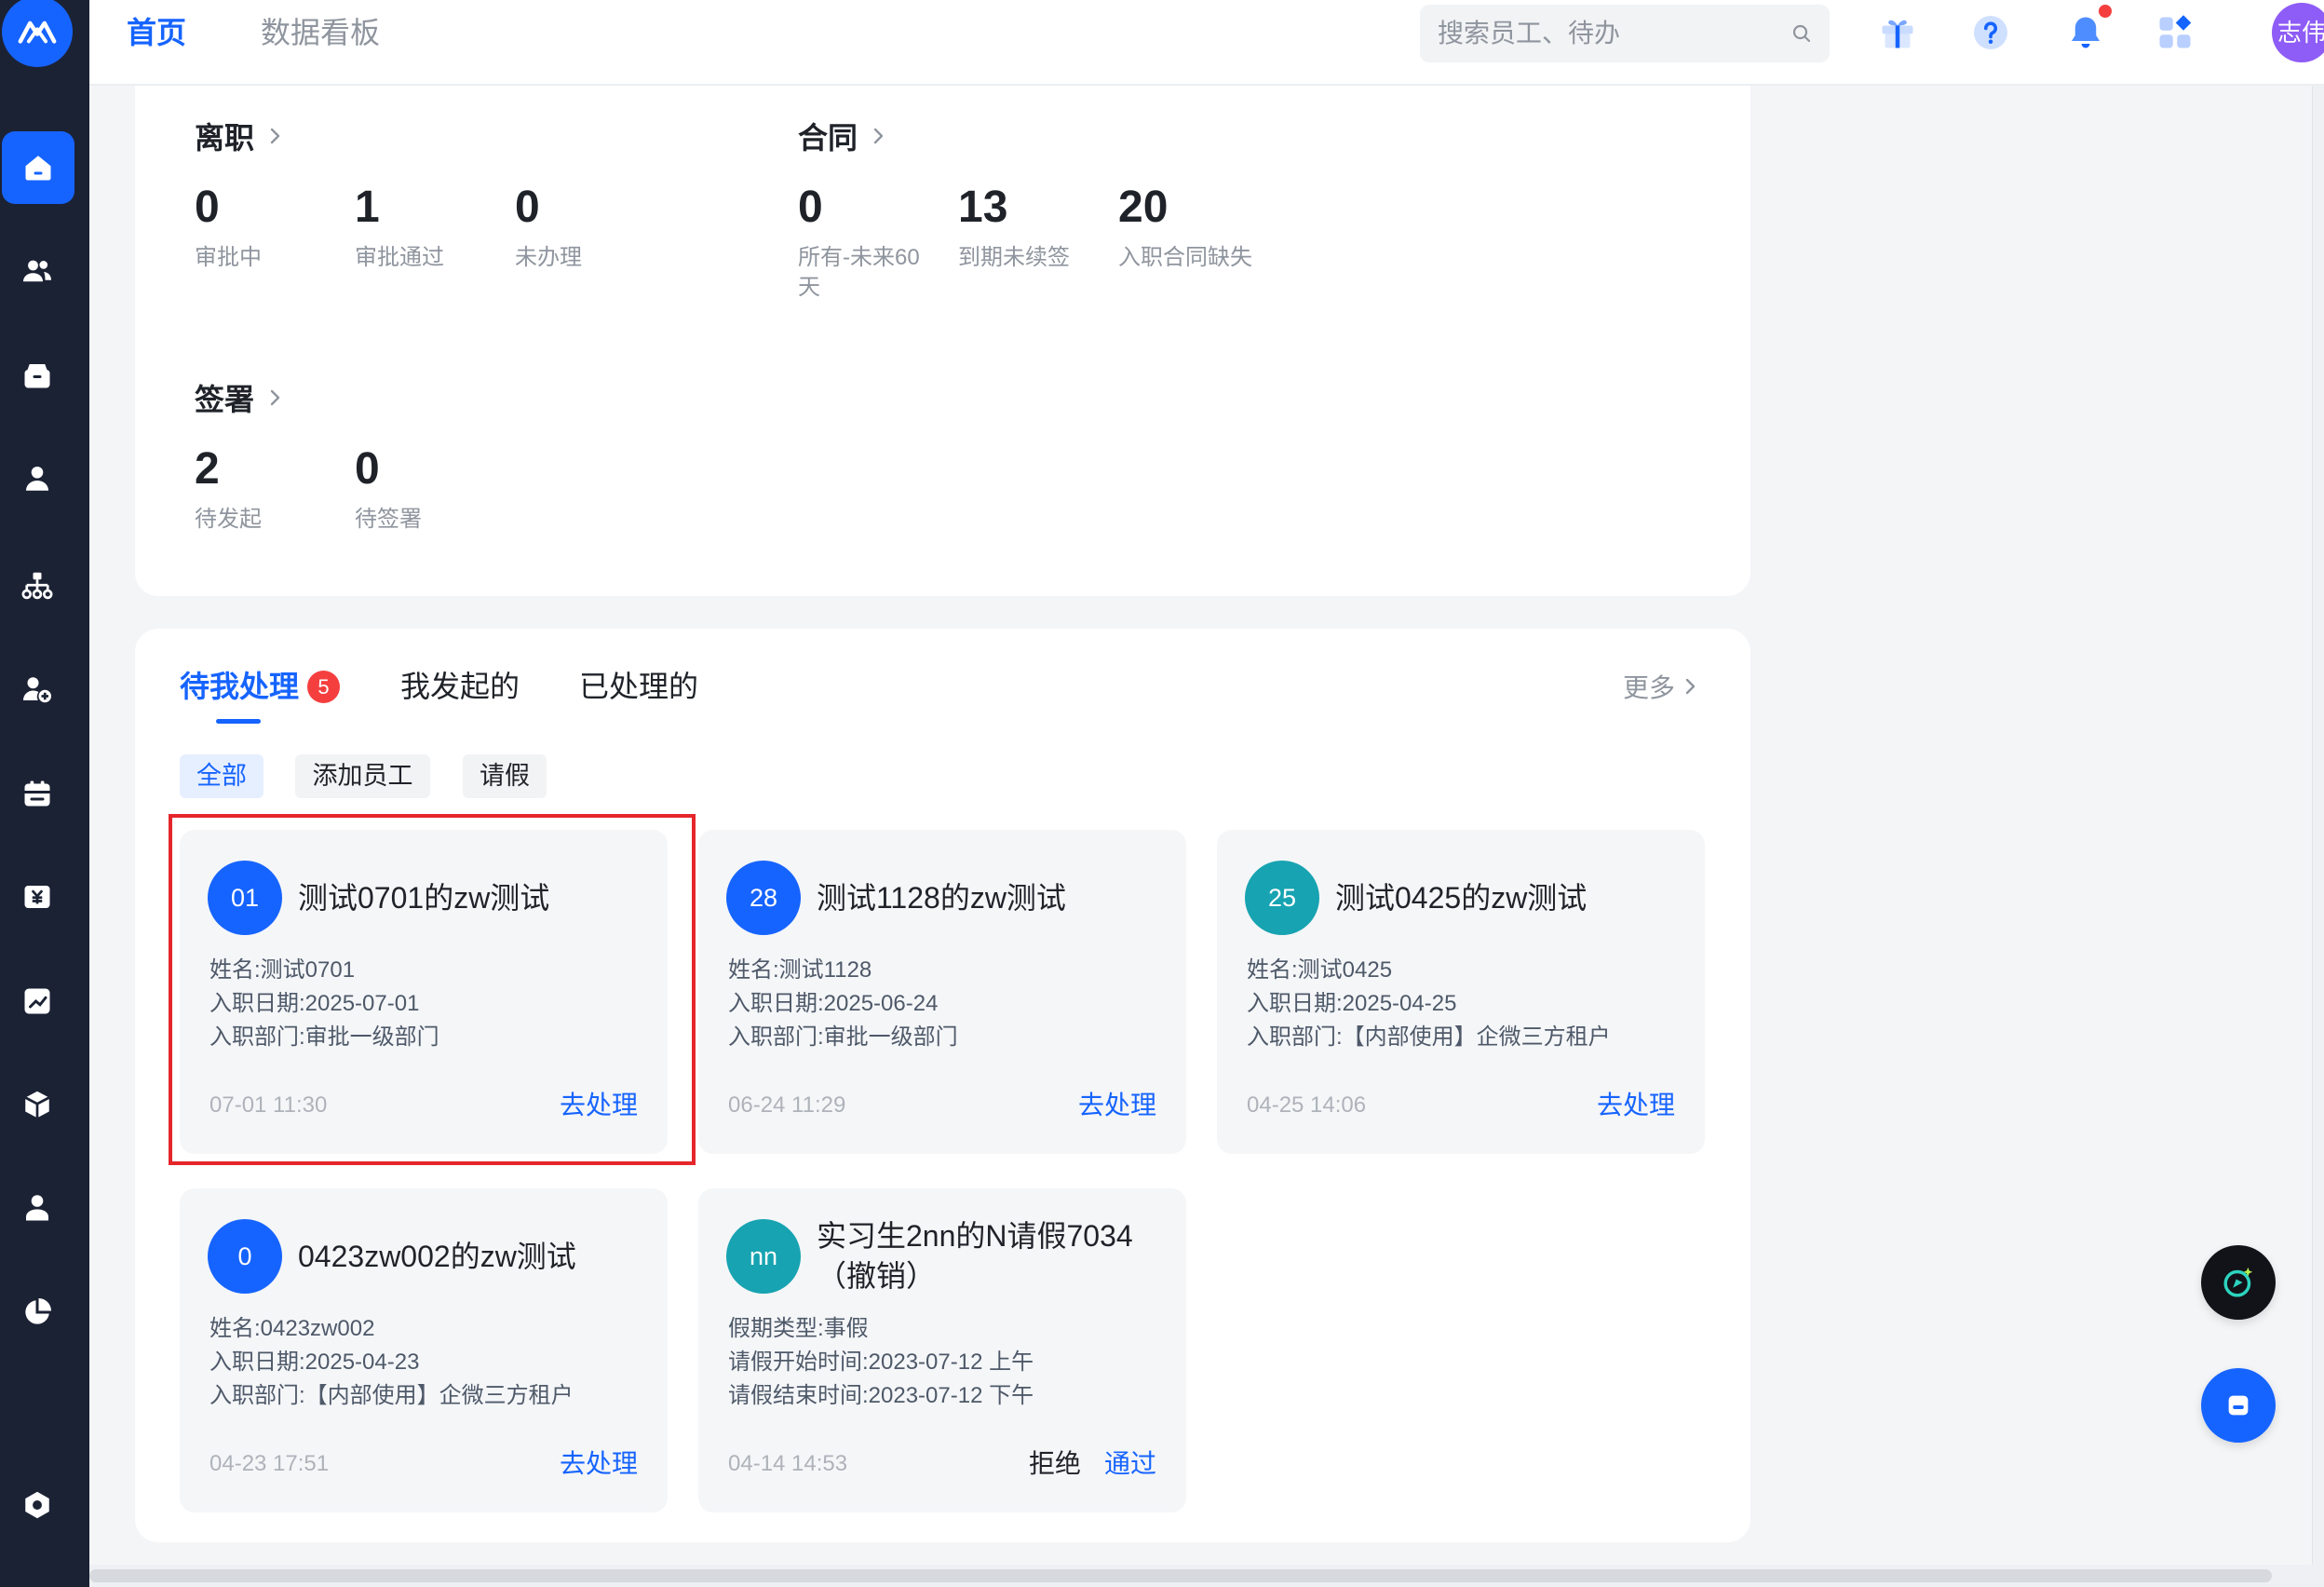 Image resolution: width=2324 pixels, height=1587 pixels. Describe the element at coordinates (1990, 32) in the screenshot. I see `help-button` at that location.